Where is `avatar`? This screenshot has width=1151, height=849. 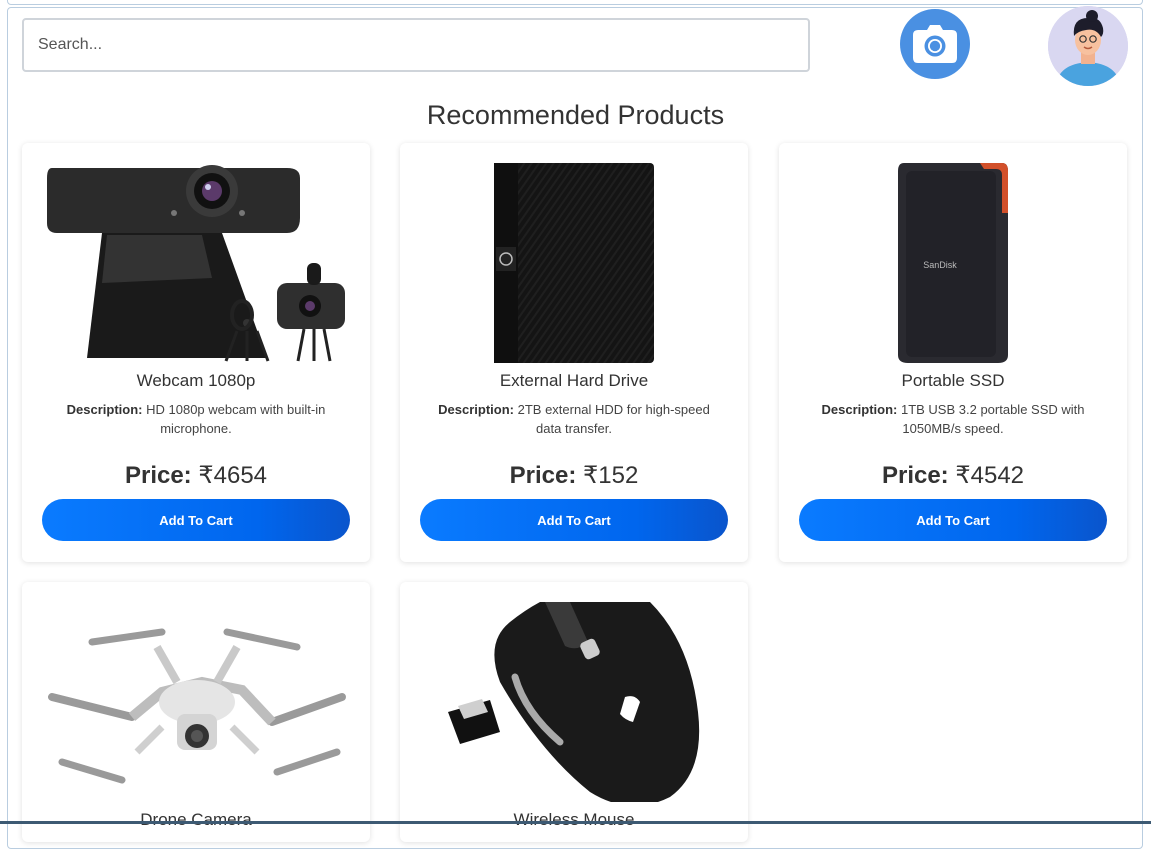
avatar is located at coordinates (1088, 46).